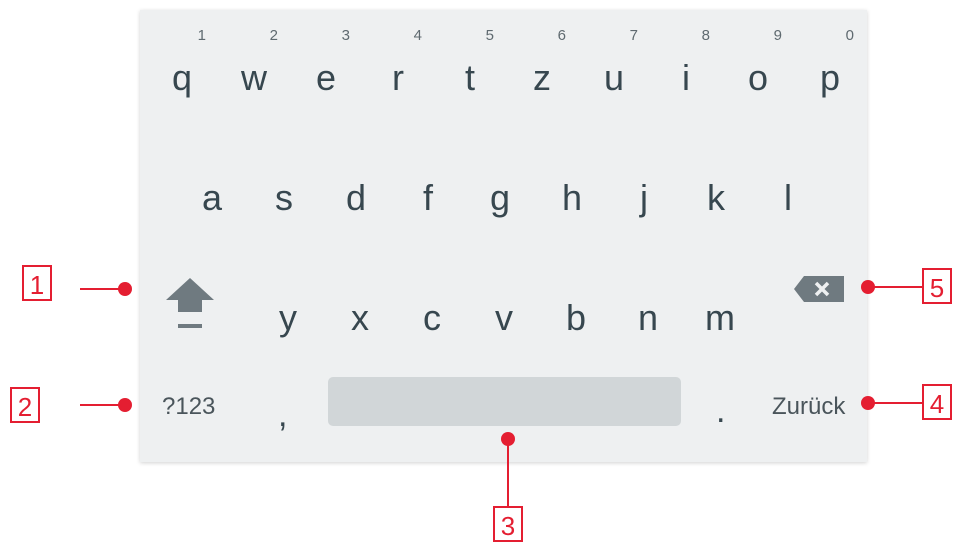  I want to click on key-w: w2, so click(254, 62).